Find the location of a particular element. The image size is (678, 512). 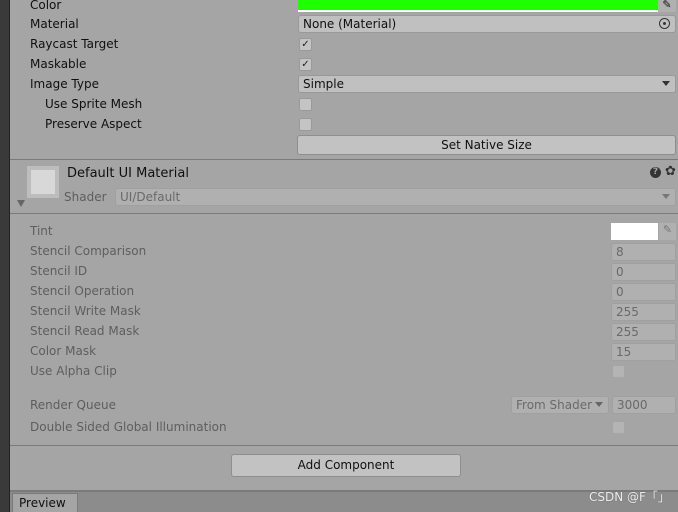

image-type-dropdown: Simple is located at coordinates (487, 84).